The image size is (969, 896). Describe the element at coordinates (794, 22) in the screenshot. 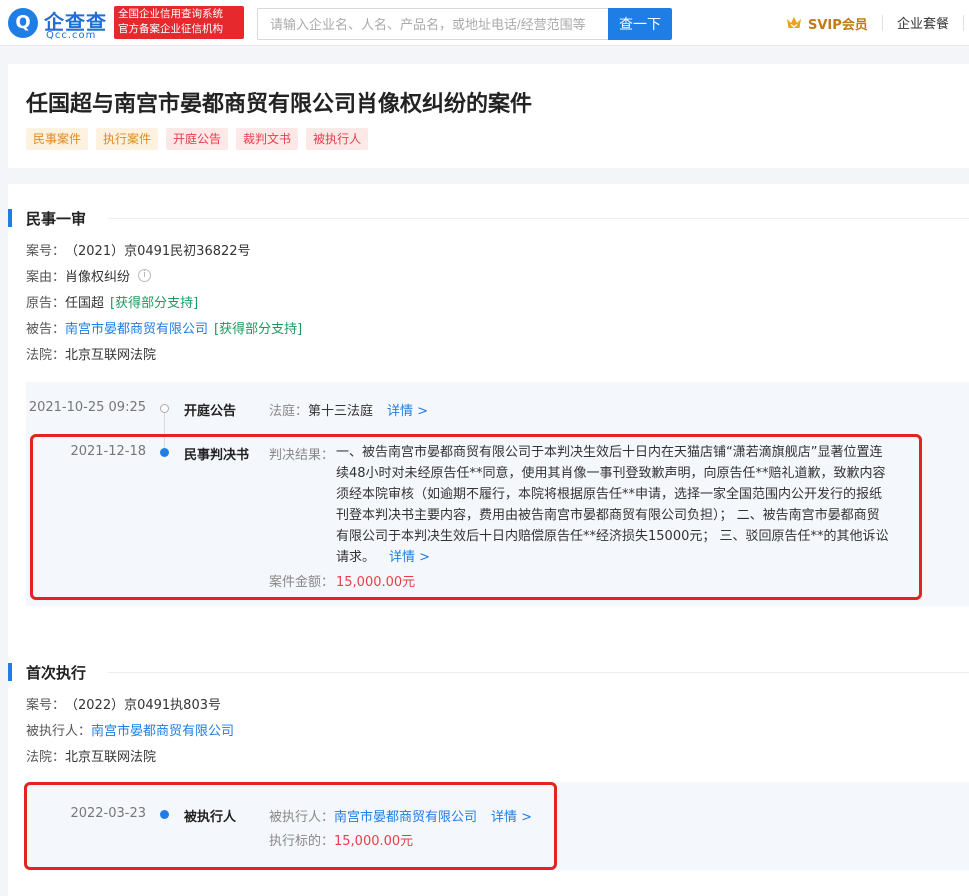

I see `crown-icon` at that location.